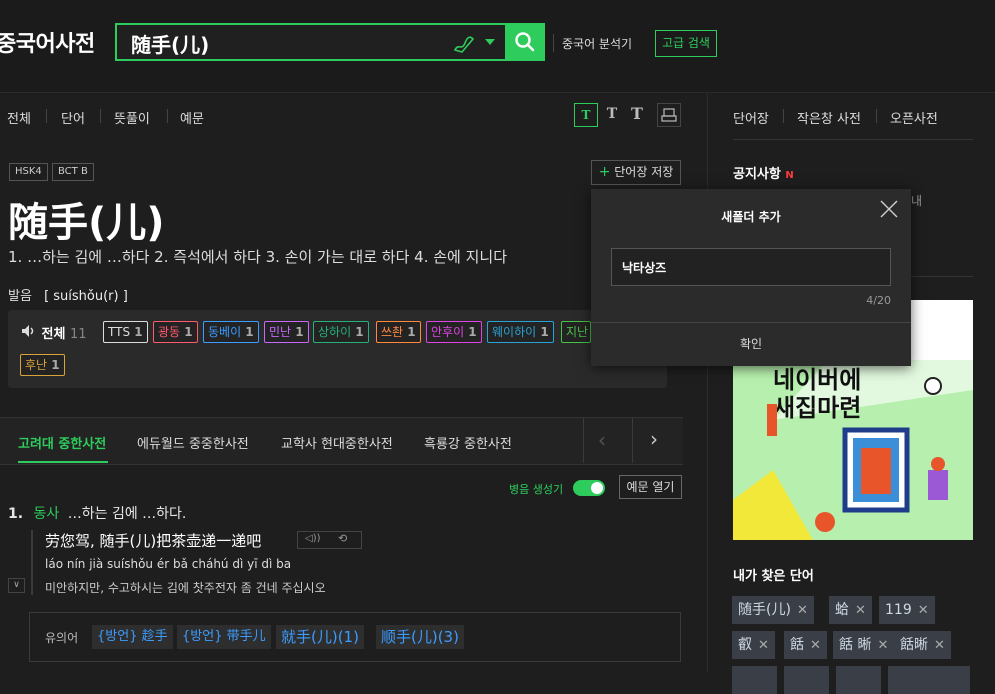 This screenshot has height=694, width=995. What do you see at coordinates (644, 172) in the screenshot?
I see `save-label: 단어장 저장` at bounding box center [644, 172].